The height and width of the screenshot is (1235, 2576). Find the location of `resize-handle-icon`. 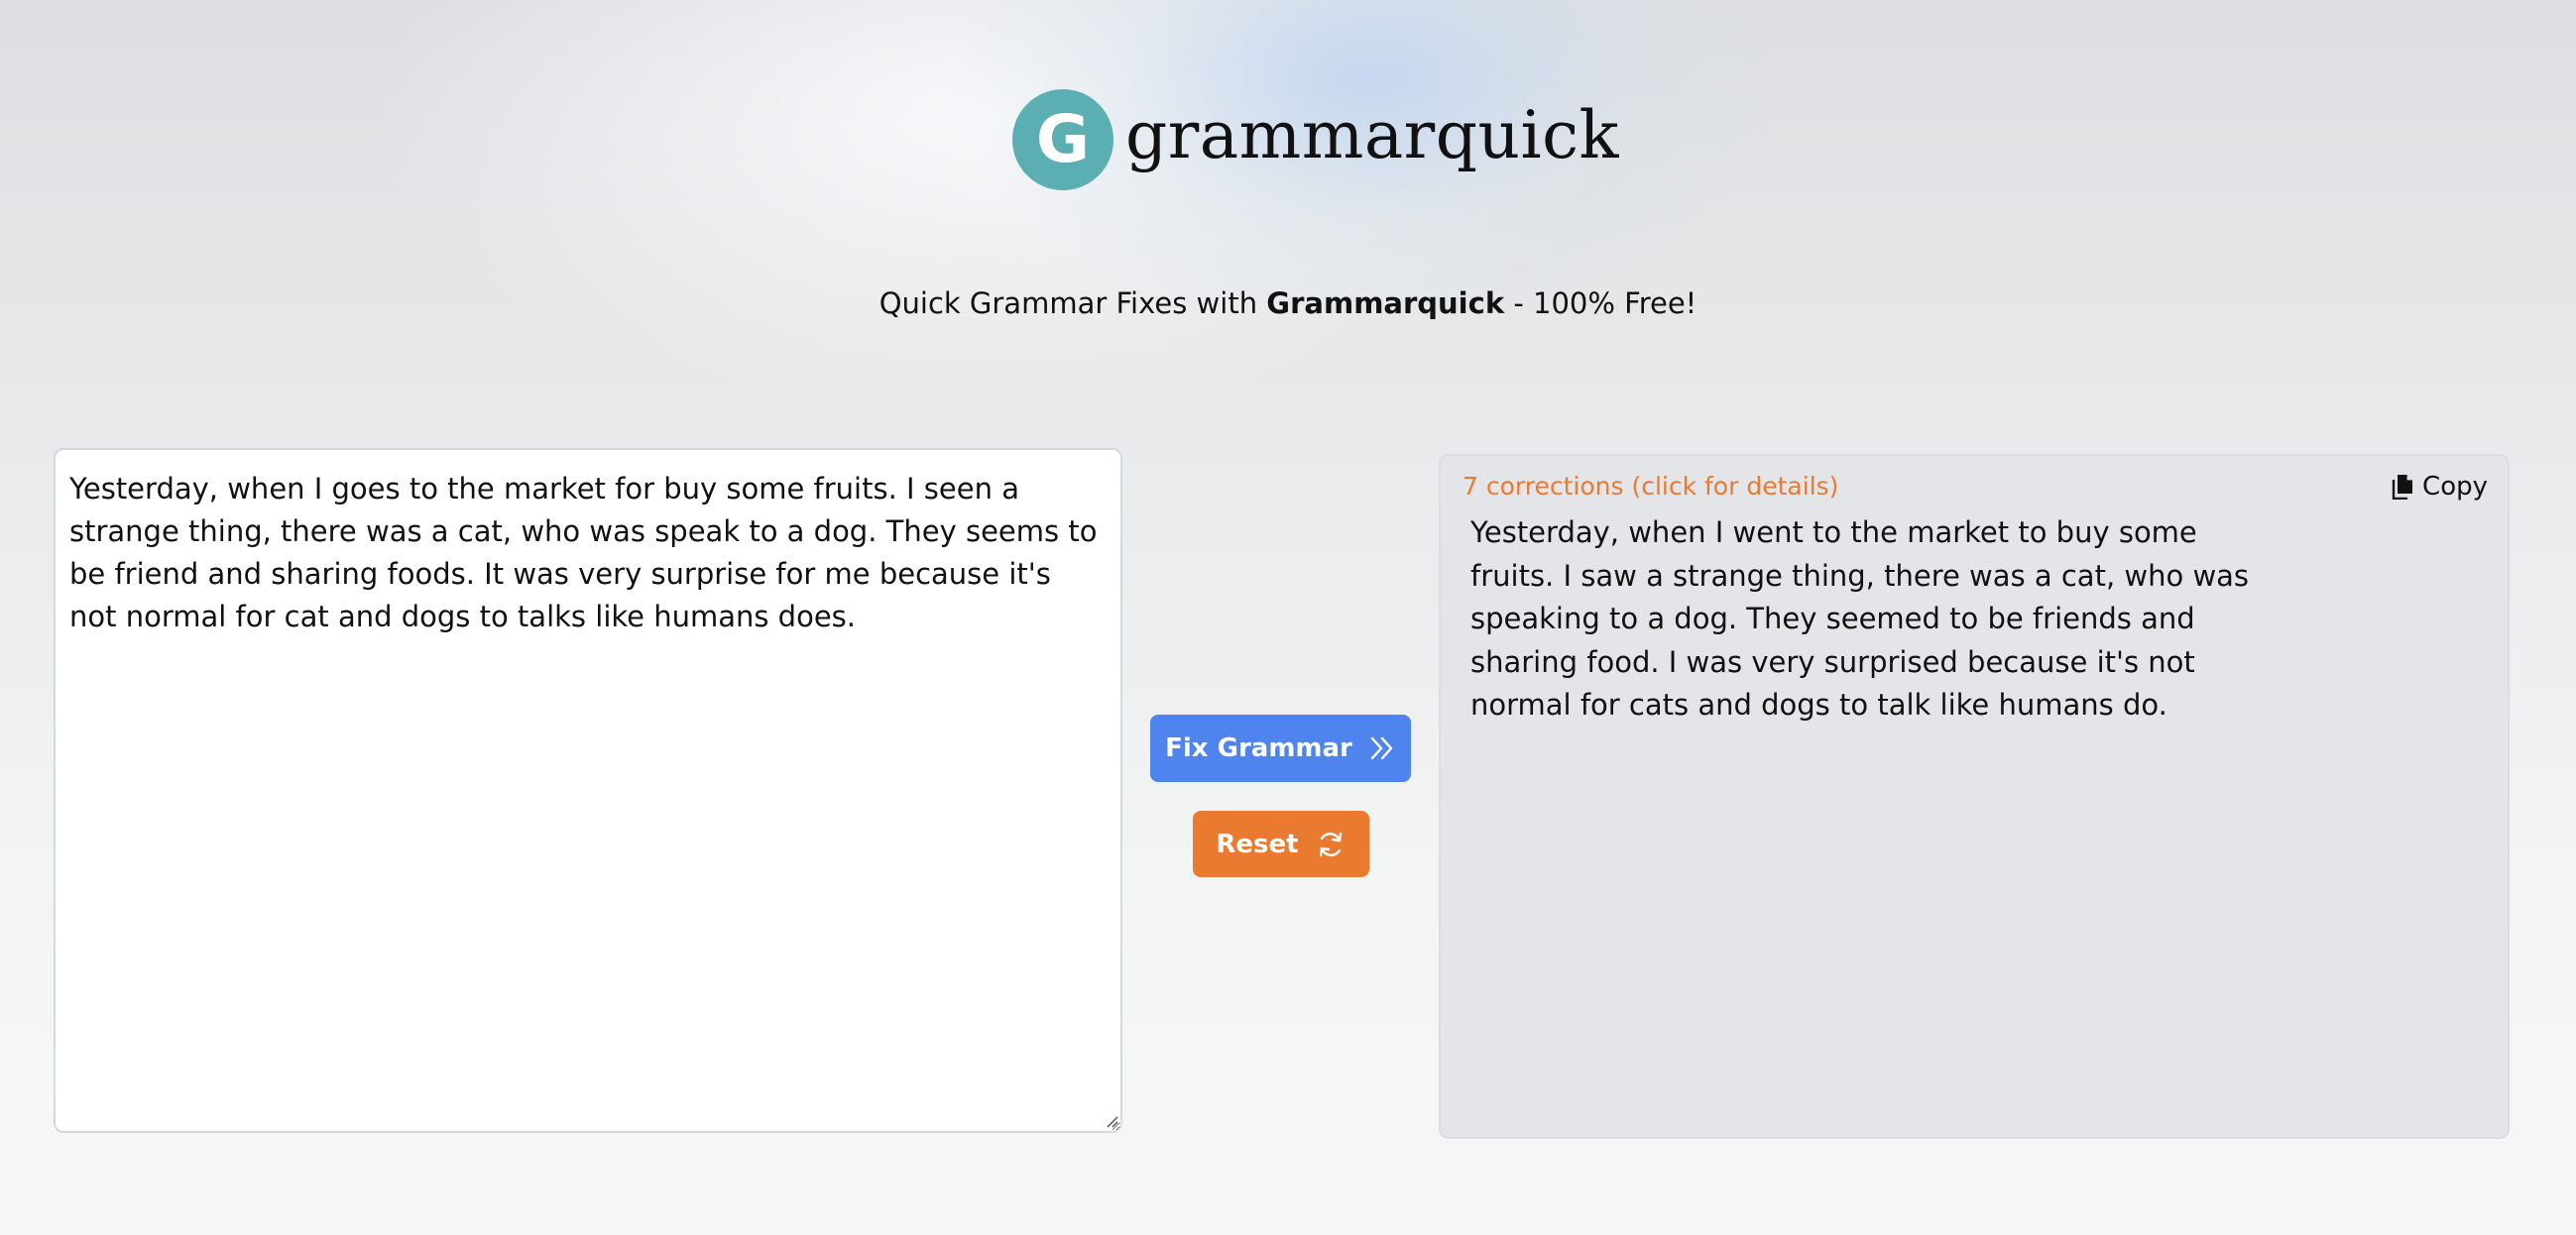

resize-handle-icon is located at coordinates (1112, 1121).